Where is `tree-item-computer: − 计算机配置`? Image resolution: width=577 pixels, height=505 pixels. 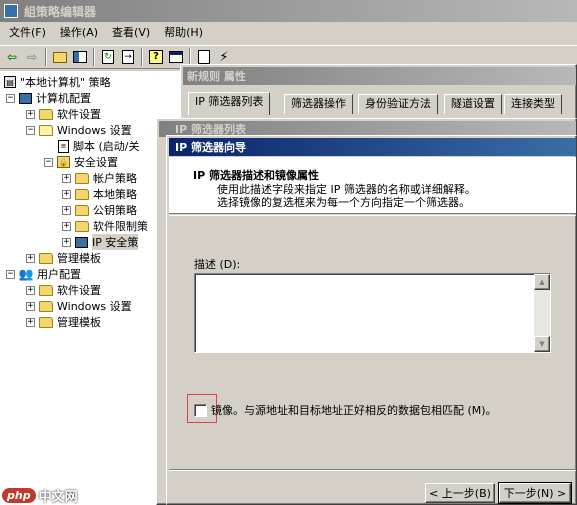 tree-item-computer: − 计算机配置 is located at coordinates (48, 98).